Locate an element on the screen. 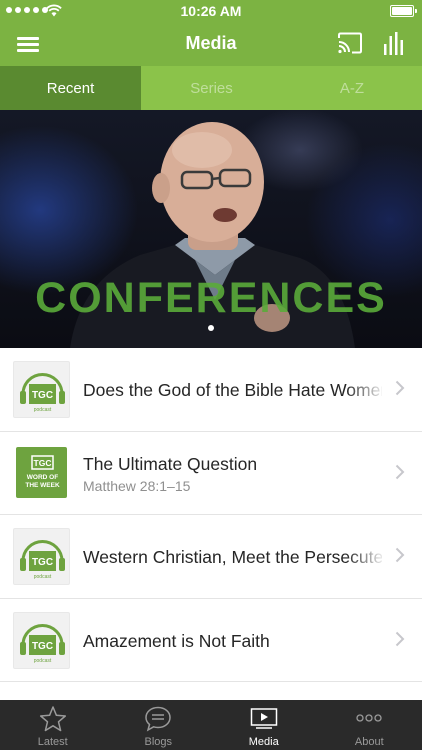 Image resolution: width=422 pixels, height=750 pixels. status-bar: 10:26 AM is located at coordinates (211, 11).